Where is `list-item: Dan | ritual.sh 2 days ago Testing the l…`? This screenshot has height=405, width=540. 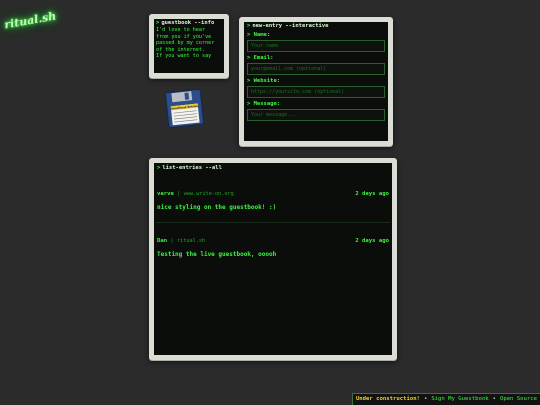
list-item: Dan | ritual.sh 2 days ago Testing the l… is located at coordinates (273, 248).